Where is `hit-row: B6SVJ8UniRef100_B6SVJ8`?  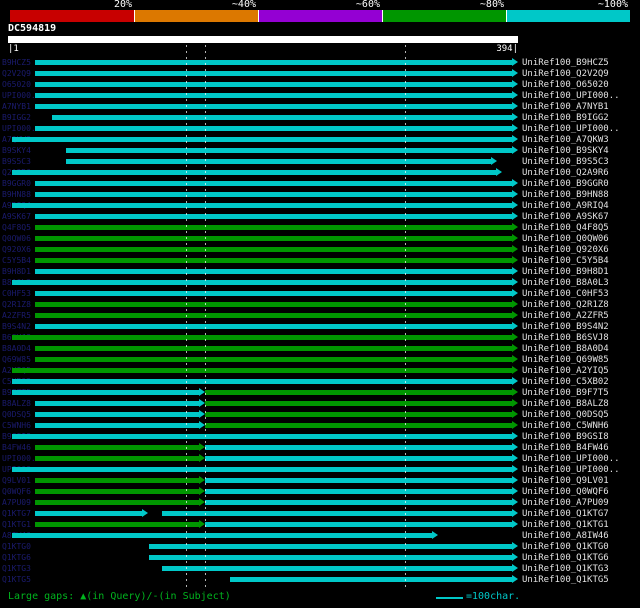
hit-row: B6SVJ8UniRef100_B6SVJ8 is located at coordinates (320, 337).